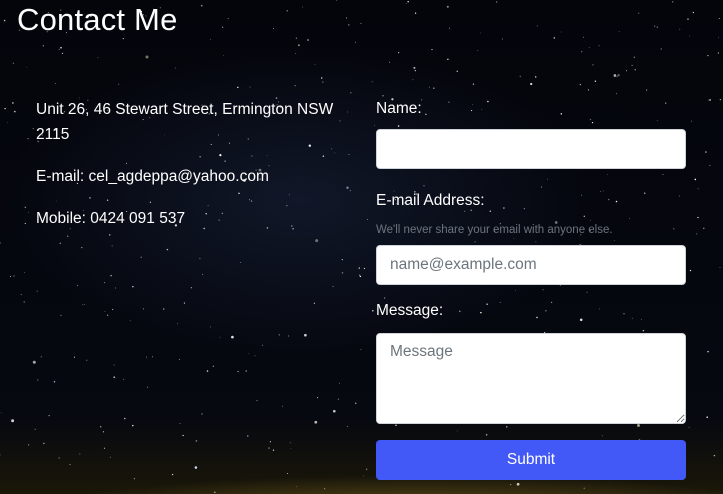 The image size is (723, 494). What do you see at coordinates (531, 460) in the screenshot?
I see `submit-button: Submit` at bounding box center [531, 460].